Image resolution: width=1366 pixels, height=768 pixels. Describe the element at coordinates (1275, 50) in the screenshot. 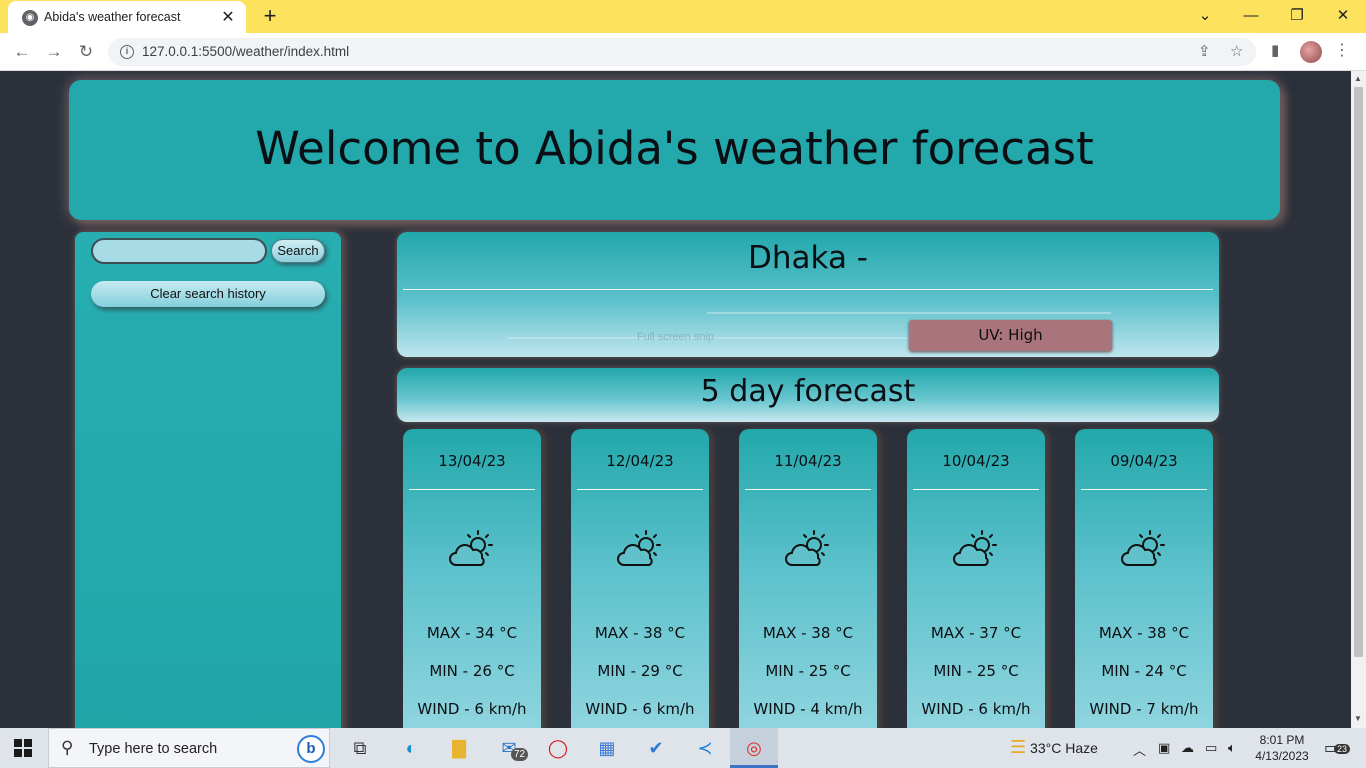

I see `side-panel-icon: ▮` at that location.